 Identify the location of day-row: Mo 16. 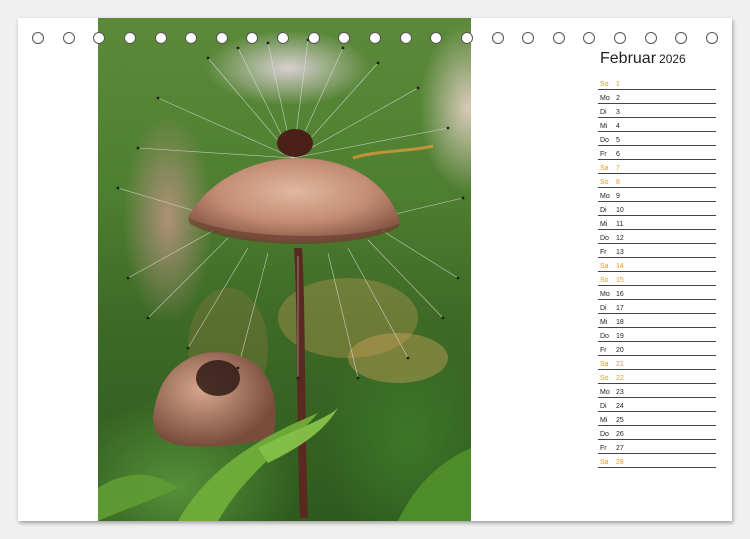
(657, 293).